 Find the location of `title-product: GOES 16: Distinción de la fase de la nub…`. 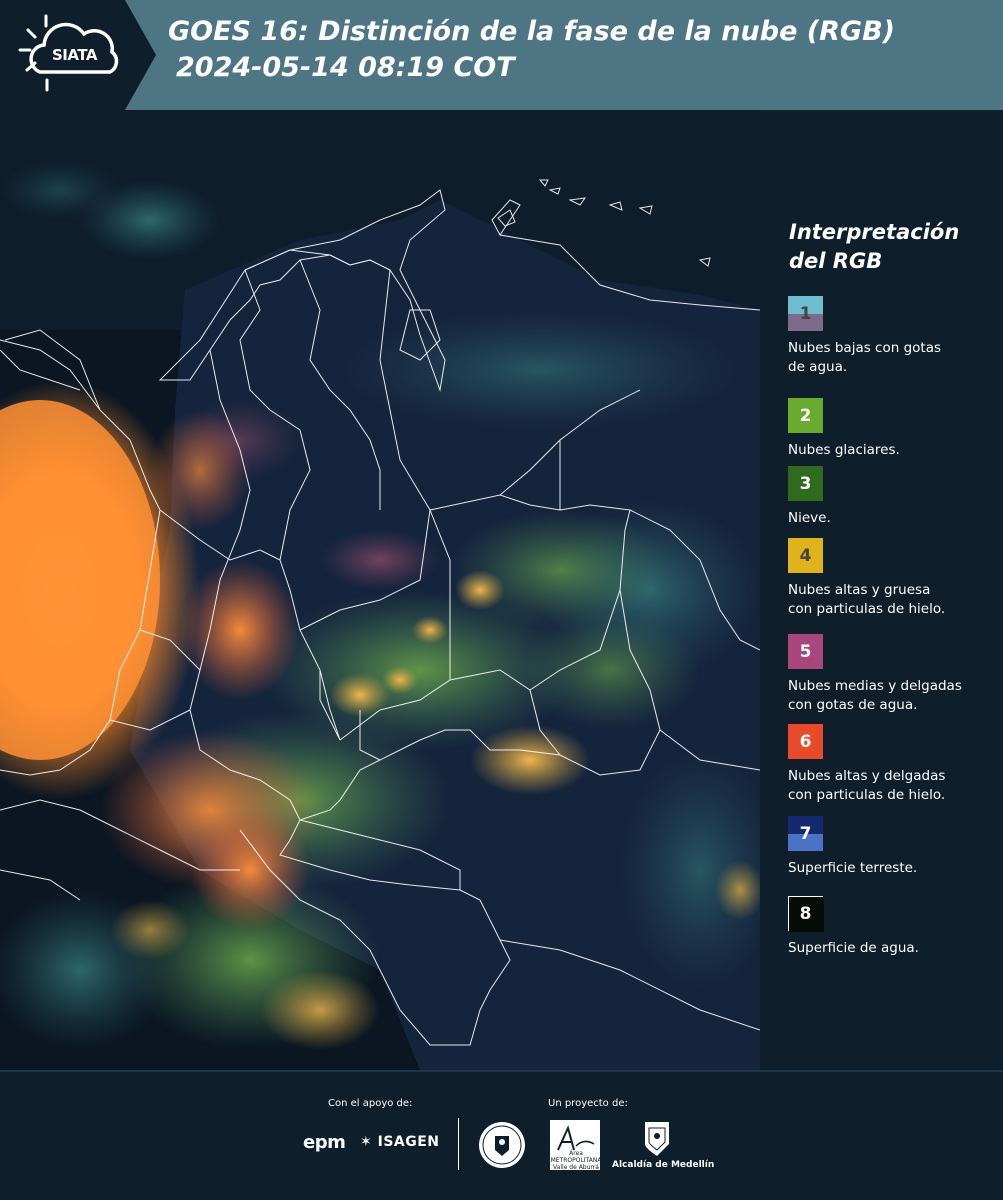

title-product: GOES 16: Distinción de la fase de la nub… is located at coordinates (531, 31).